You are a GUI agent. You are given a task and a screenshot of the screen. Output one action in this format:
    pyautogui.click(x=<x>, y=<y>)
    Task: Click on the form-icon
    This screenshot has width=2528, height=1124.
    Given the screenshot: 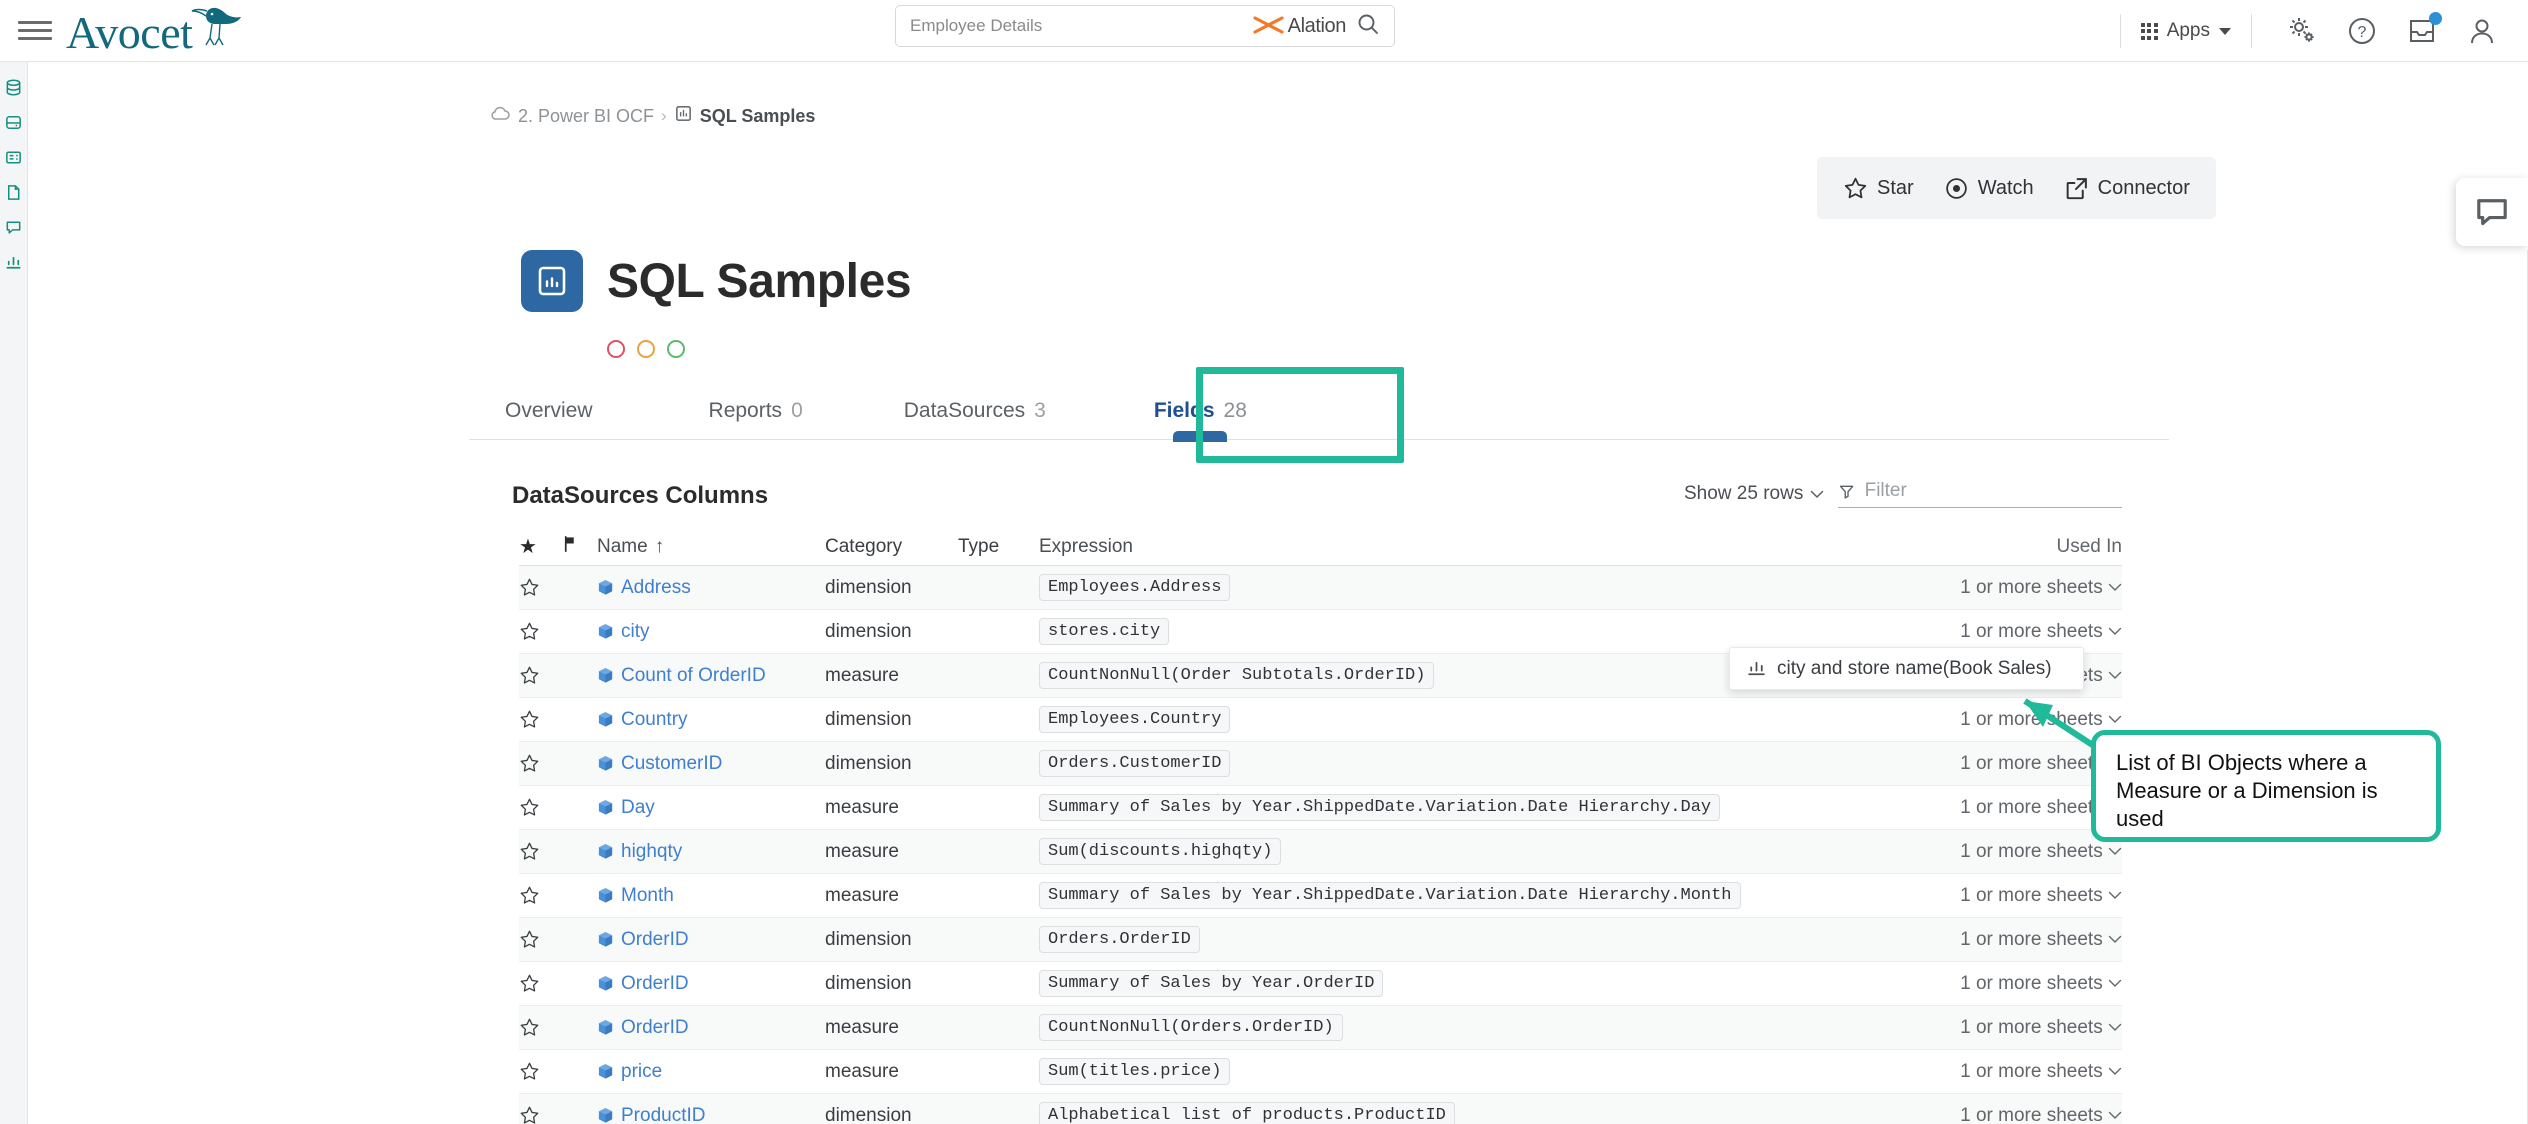 What is the action you would take?
    pyautogui.click(x=14, y=157)
    